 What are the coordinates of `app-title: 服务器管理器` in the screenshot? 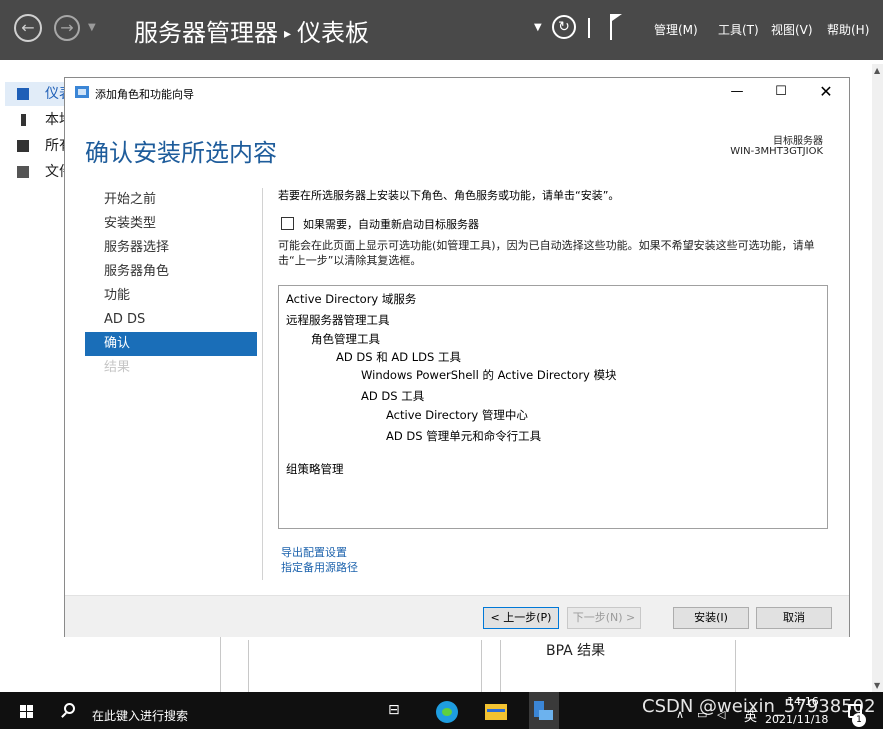 It's located at (206, 33).